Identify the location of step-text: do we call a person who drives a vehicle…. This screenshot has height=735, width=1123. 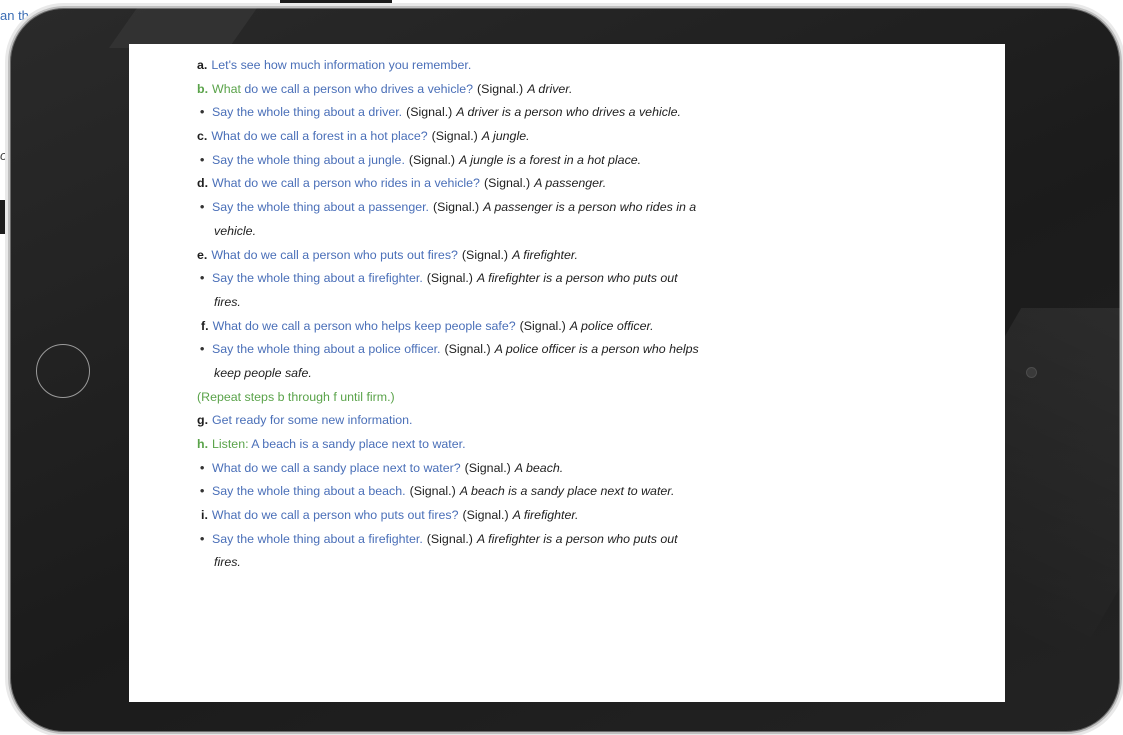
(357, 88).